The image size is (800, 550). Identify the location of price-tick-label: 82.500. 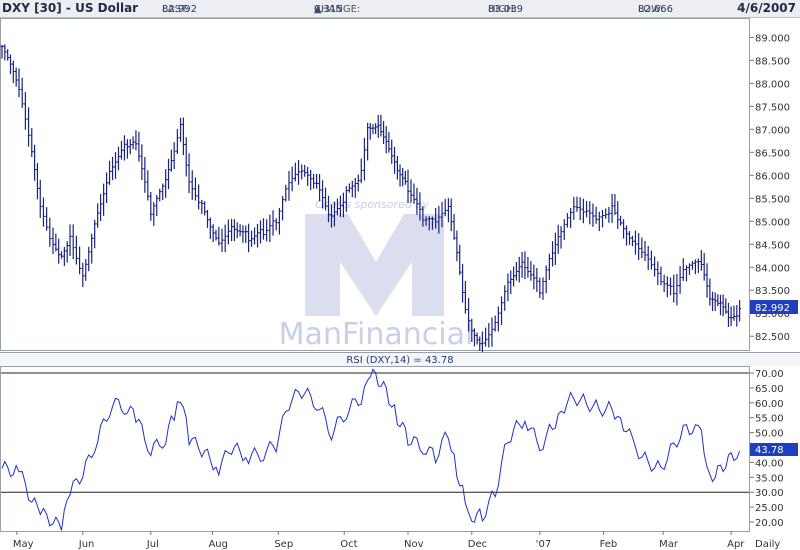
(772, 337).